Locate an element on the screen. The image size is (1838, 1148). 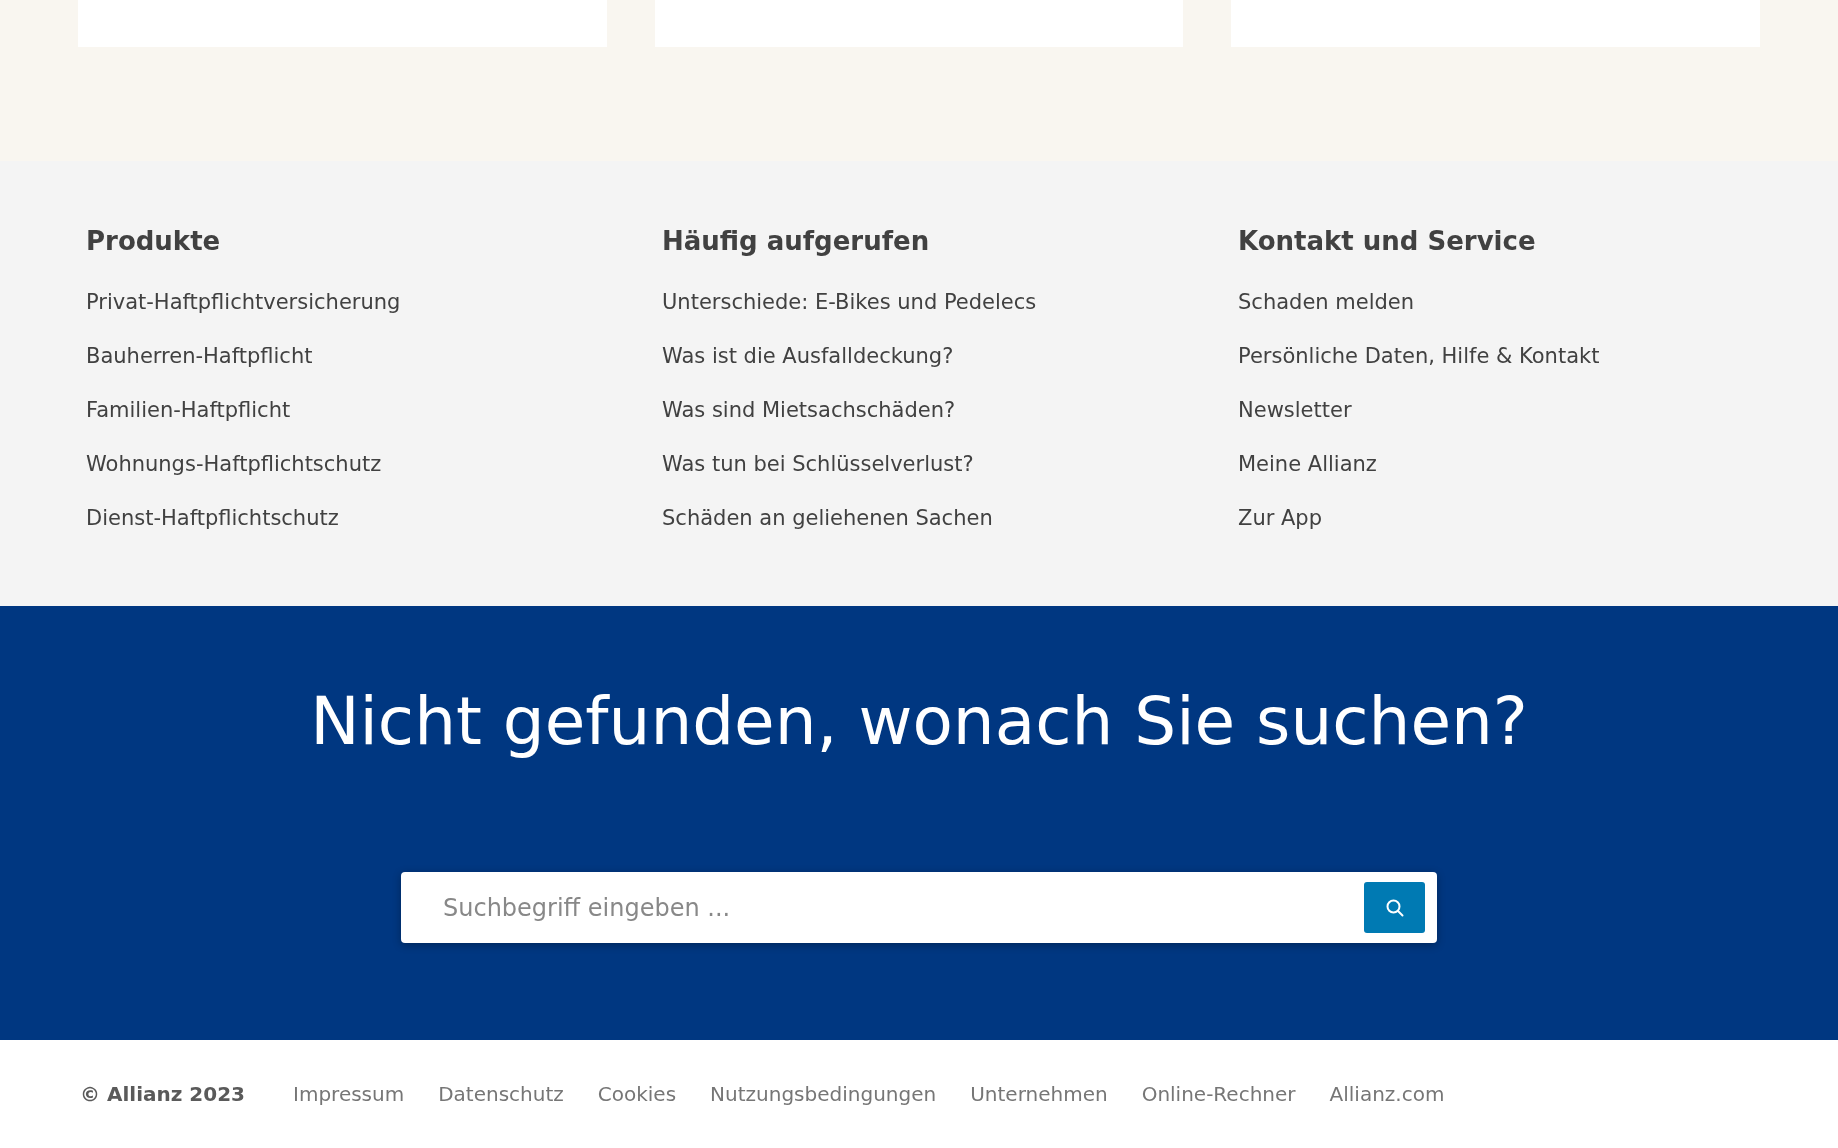
section-heading: Nicht gefunden, wonach Sie suchen? is located at coordinates (919, 722).